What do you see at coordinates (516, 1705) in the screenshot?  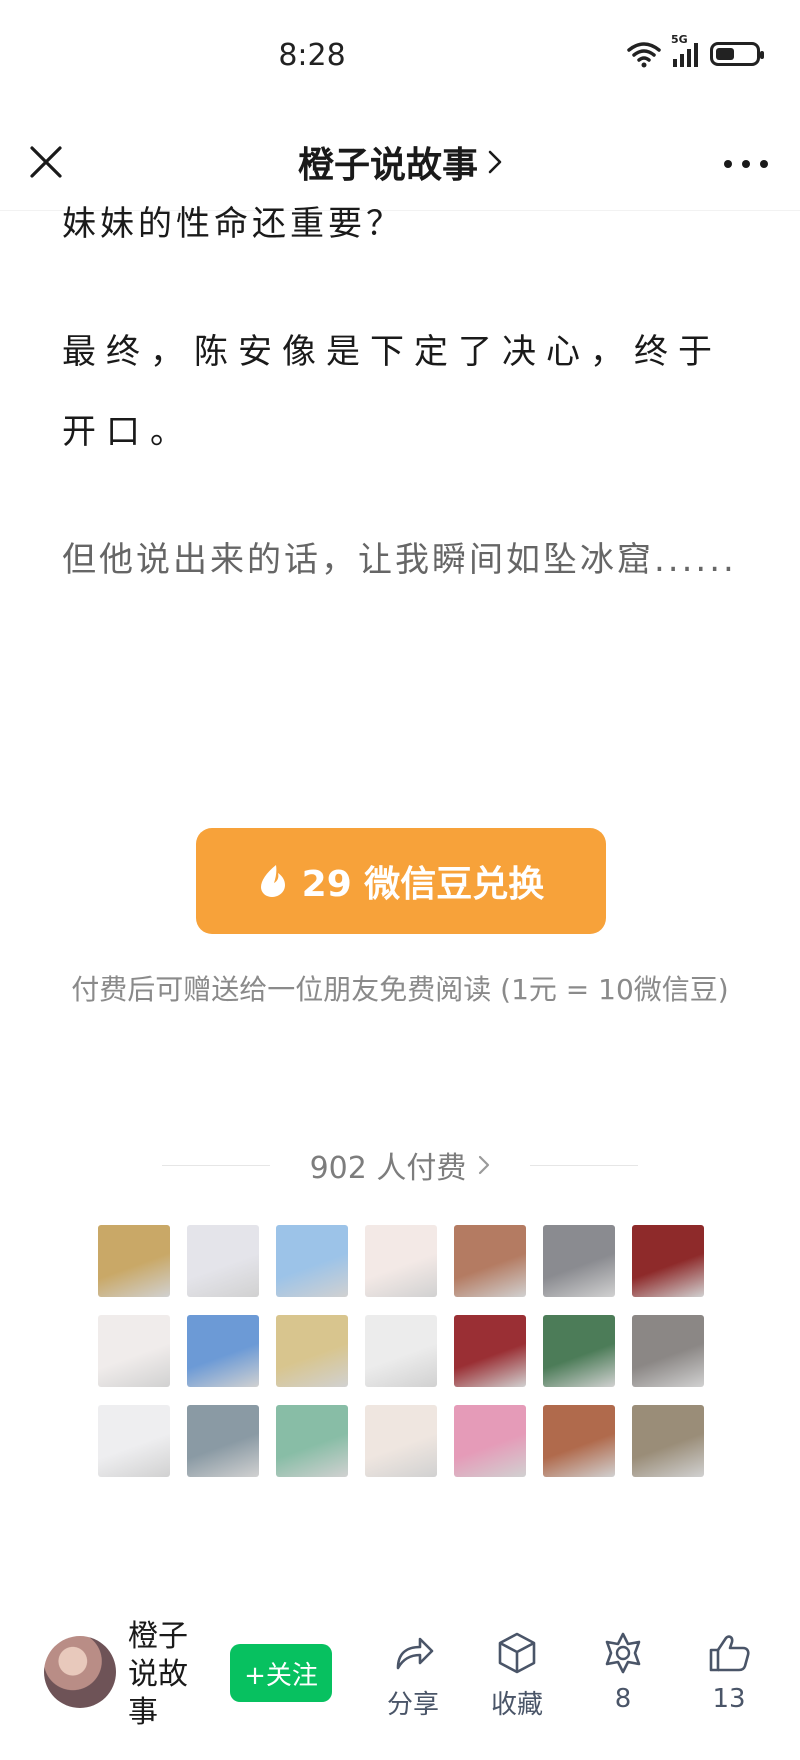 I see `collect-label: 收藏` at bounding box center [516, 1705].